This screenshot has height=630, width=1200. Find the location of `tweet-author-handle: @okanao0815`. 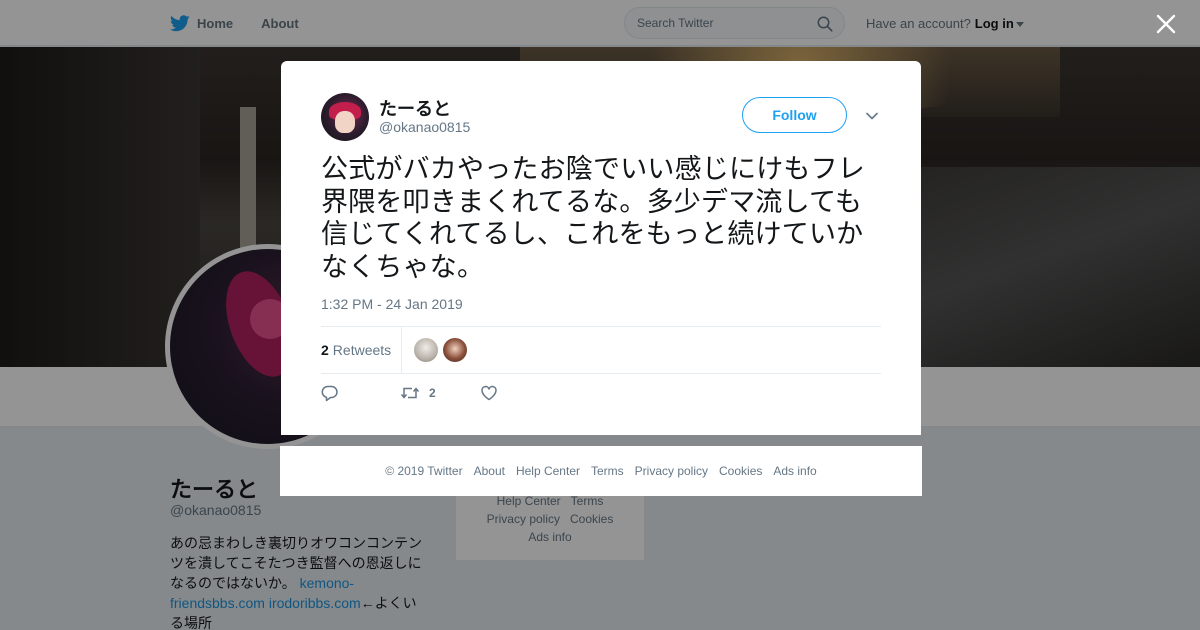

tweet-author-handle: @okanao0815 is located at coordinates (424, 127).